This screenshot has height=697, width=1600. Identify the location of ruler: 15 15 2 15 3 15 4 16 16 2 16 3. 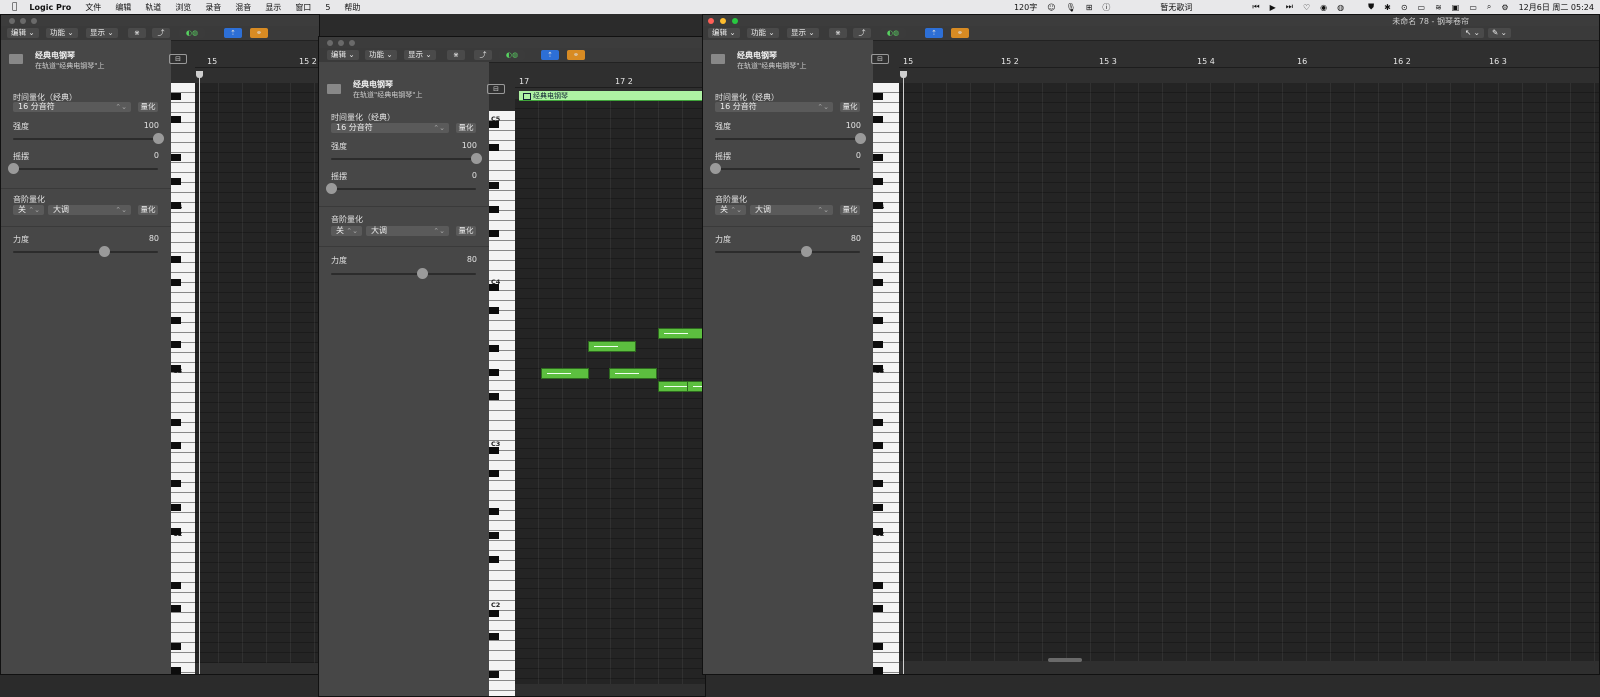
(1249, 62).